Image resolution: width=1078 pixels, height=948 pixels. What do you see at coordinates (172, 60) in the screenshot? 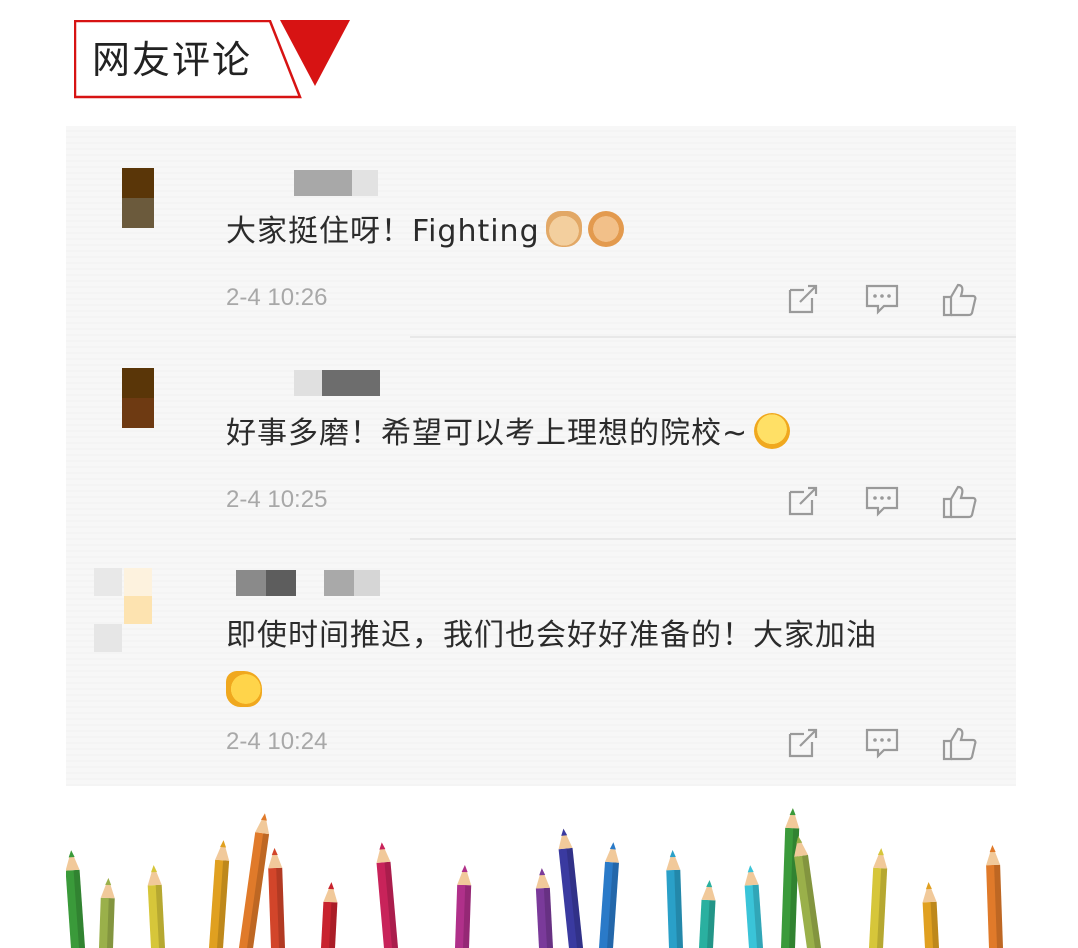
I see `section-title: 网友评论` at bounding box center [172, 60].